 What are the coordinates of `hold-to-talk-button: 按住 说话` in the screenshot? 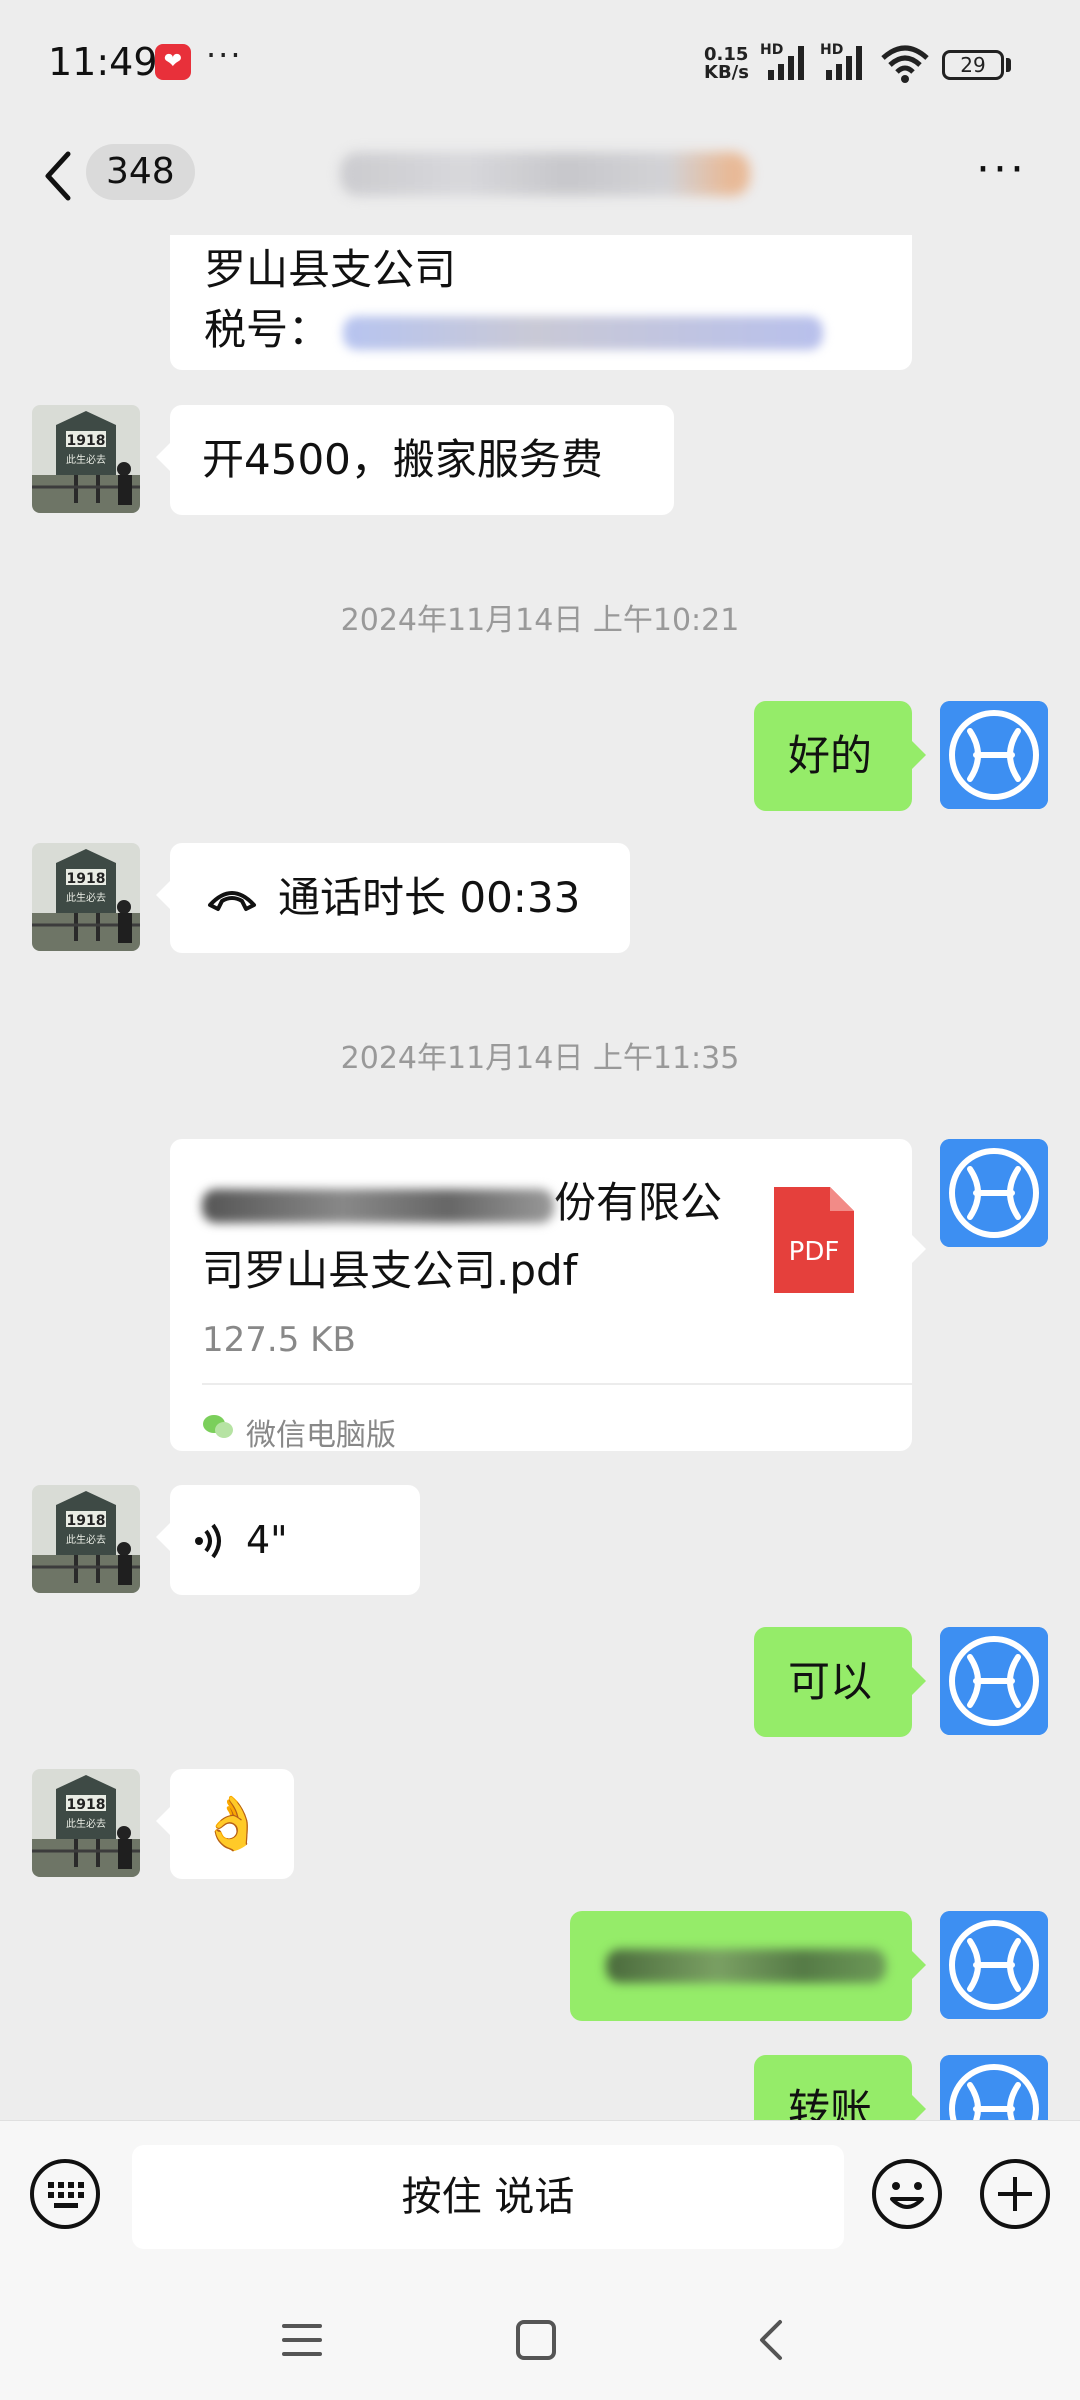 It's located at (488, 2197).